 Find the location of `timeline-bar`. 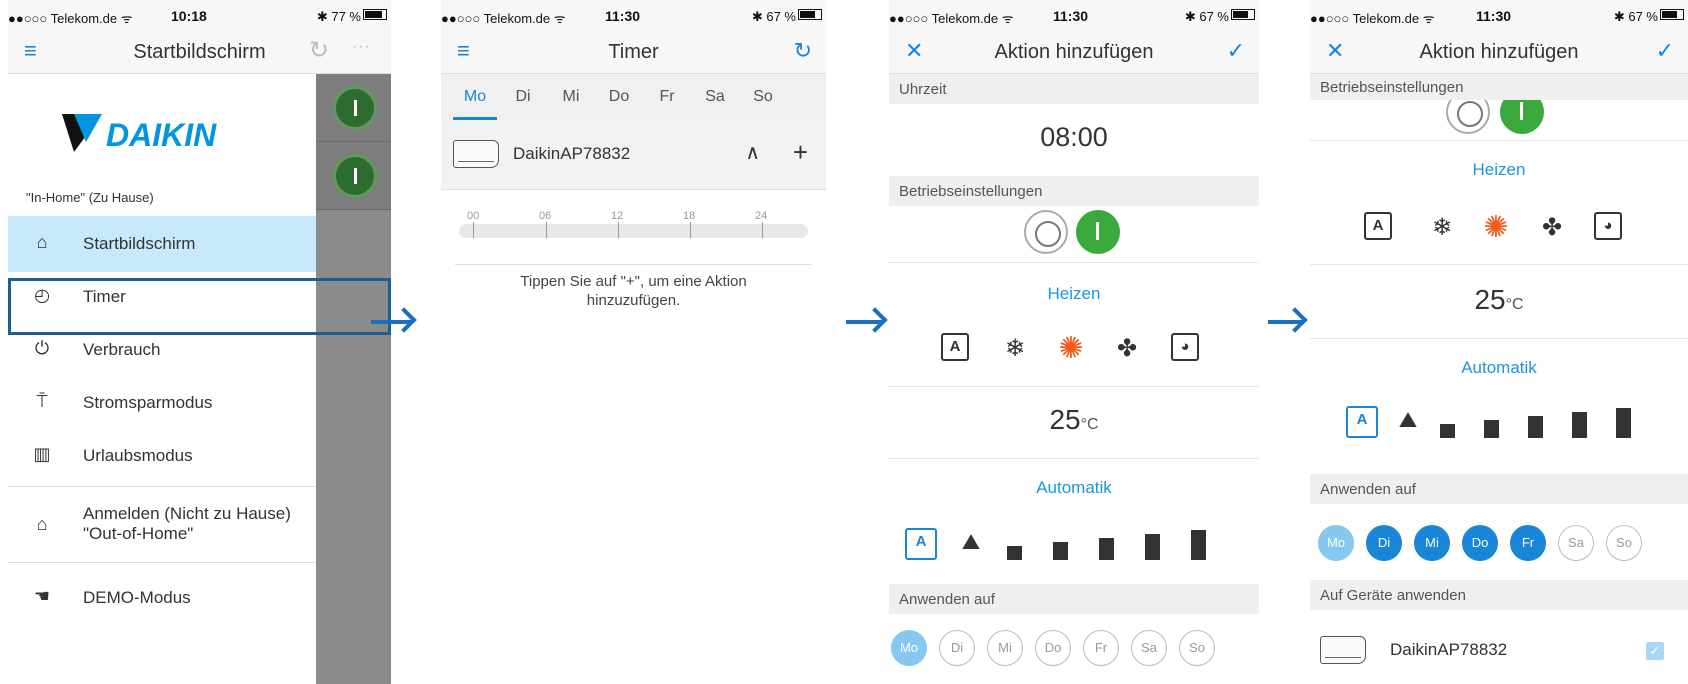

timeline-bar is located at coordinates (633, 231).